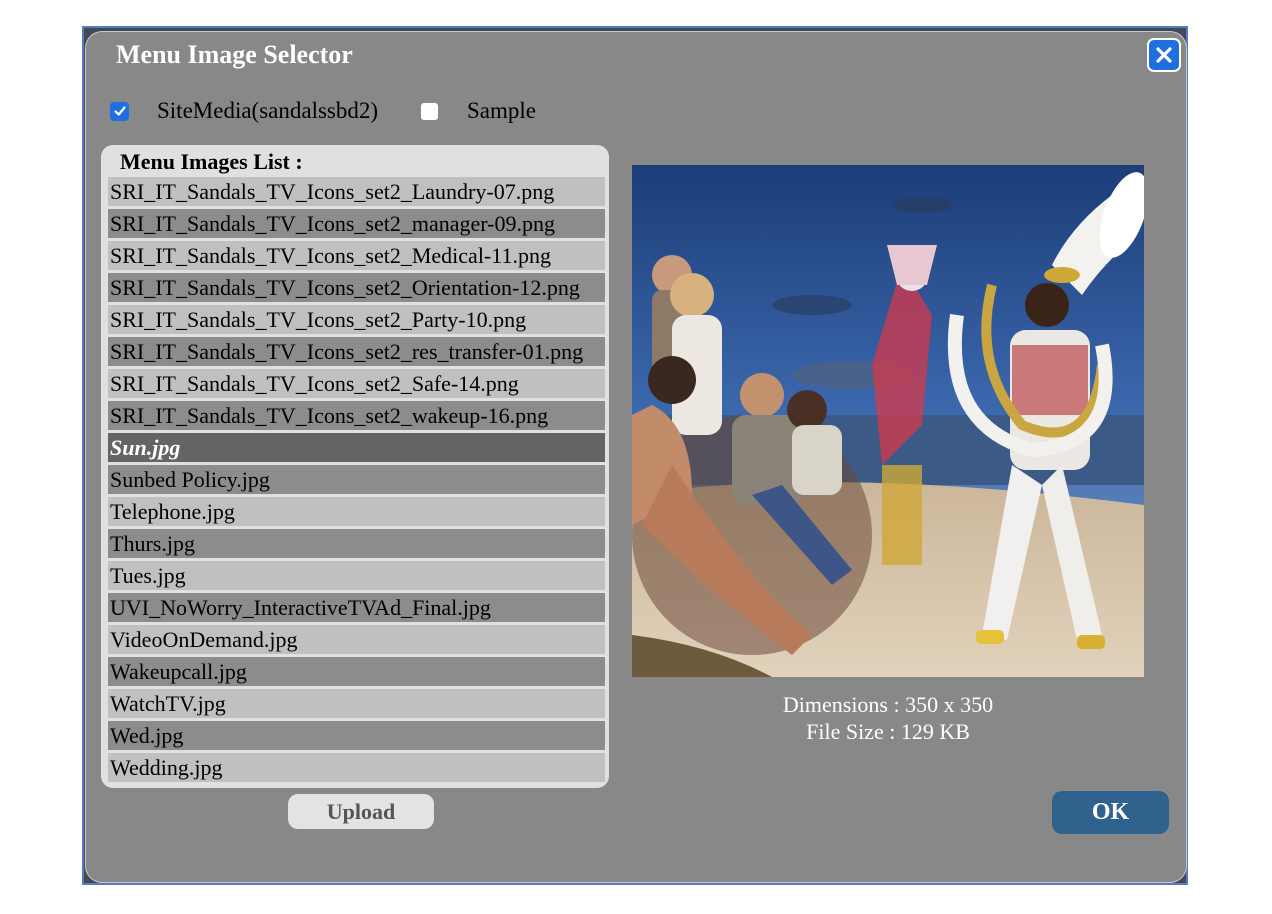 This screenshot has width=1272, height=914. Describe the element at coordinates (389, 908) in the screenshot. I see `background-text` at that location.